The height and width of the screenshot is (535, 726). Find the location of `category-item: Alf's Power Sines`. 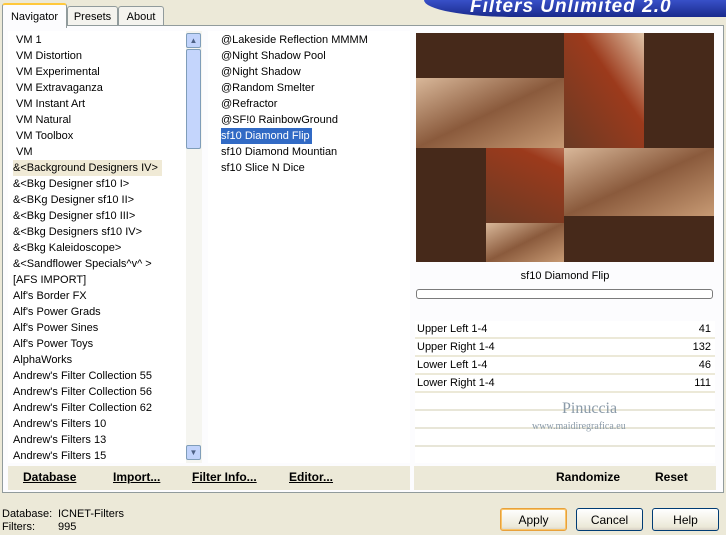

category-item: Alf's Power Sines is located at coordinates (55, 328).